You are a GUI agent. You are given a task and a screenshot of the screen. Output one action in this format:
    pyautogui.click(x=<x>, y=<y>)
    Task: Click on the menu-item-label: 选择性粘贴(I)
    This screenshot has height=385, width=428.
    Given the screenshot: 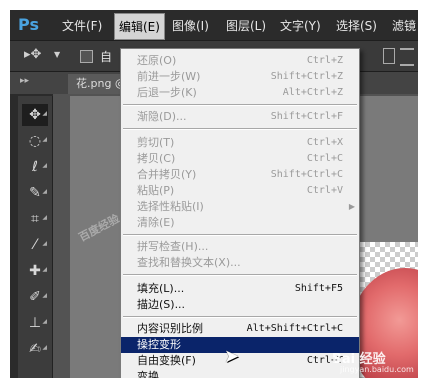 What is the action you would take?
    pyautogui.click(x=170, y=206)
    